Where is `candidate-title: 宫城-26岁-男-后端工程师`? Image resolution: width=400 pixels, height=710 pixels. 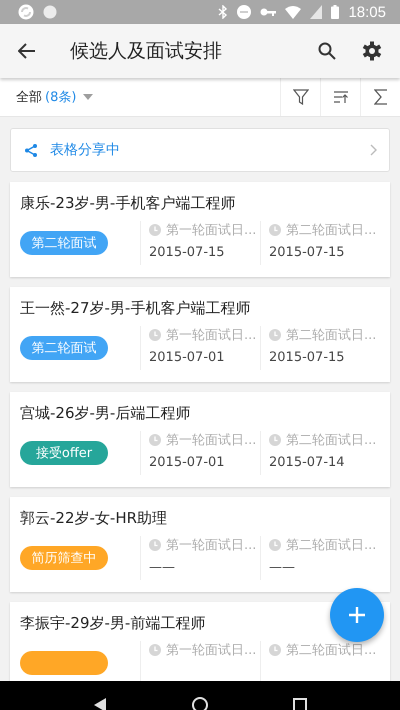
candidate-title: 宫城-26岁-男-后端工程师 is located at coordinates (105, 413).